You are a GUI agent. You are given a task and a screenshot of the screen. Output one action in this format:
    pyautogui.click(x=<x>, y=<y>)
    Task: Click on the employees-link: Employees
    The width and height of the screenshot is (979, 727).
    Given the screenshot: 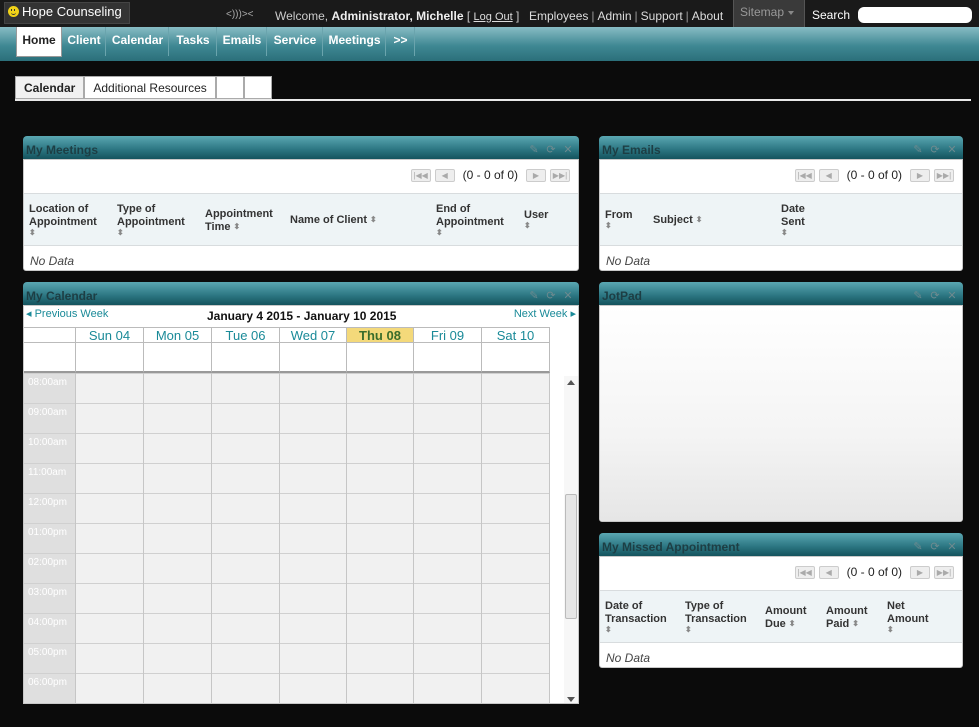 What is the action you would take?
    pyautogui.click(x=558, y=16)
    